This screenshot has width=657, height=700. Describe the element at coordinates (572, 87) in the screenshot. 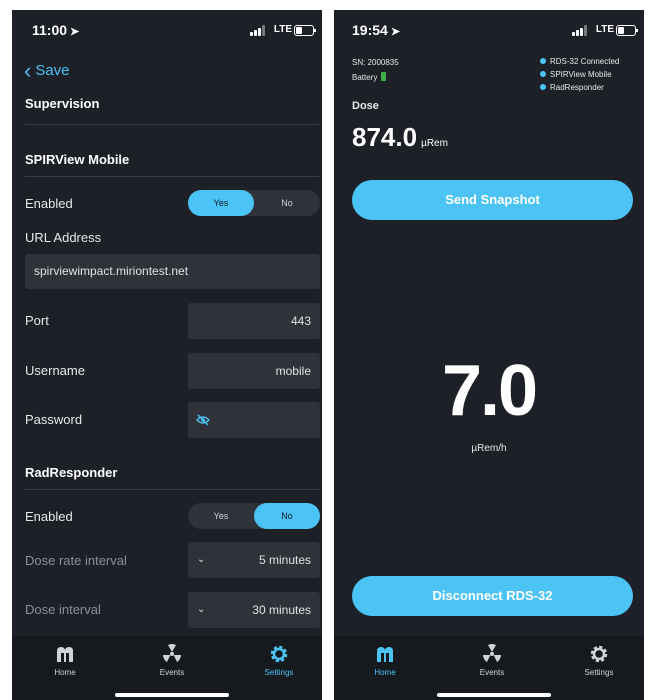

I see `connection-radresponder: RadResponder` at that location.